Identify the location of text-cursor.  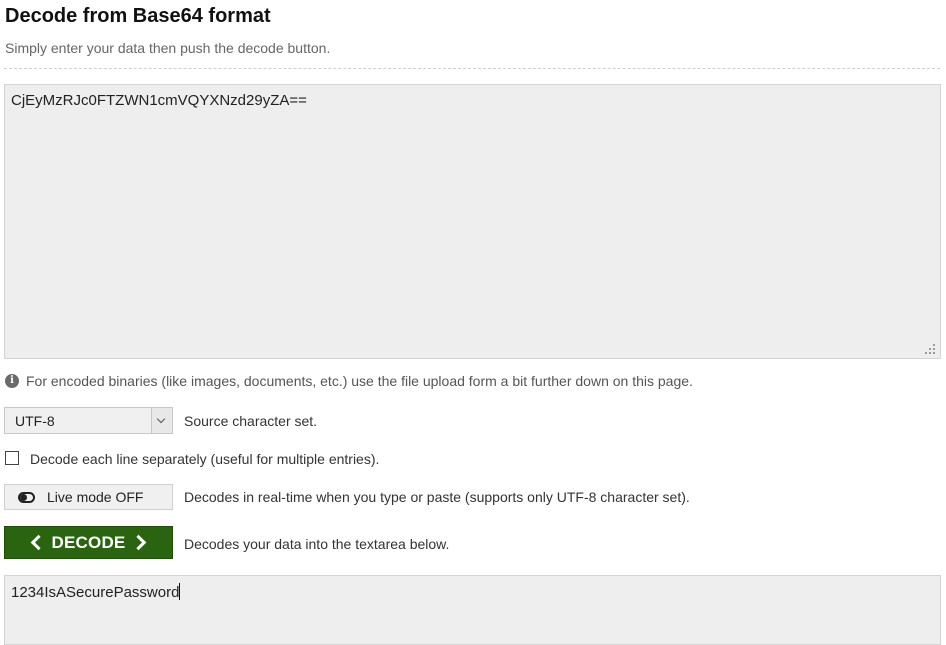
(180, 591).